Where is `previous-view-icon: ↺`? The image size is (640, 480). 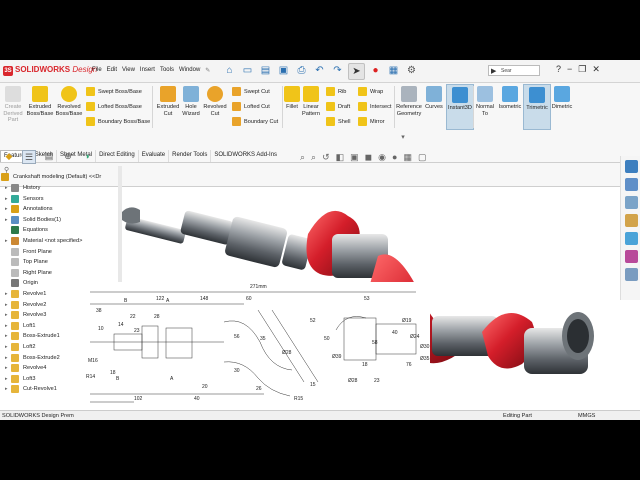
previous-view-icon: ↺ is located at coordinates (326, 157).